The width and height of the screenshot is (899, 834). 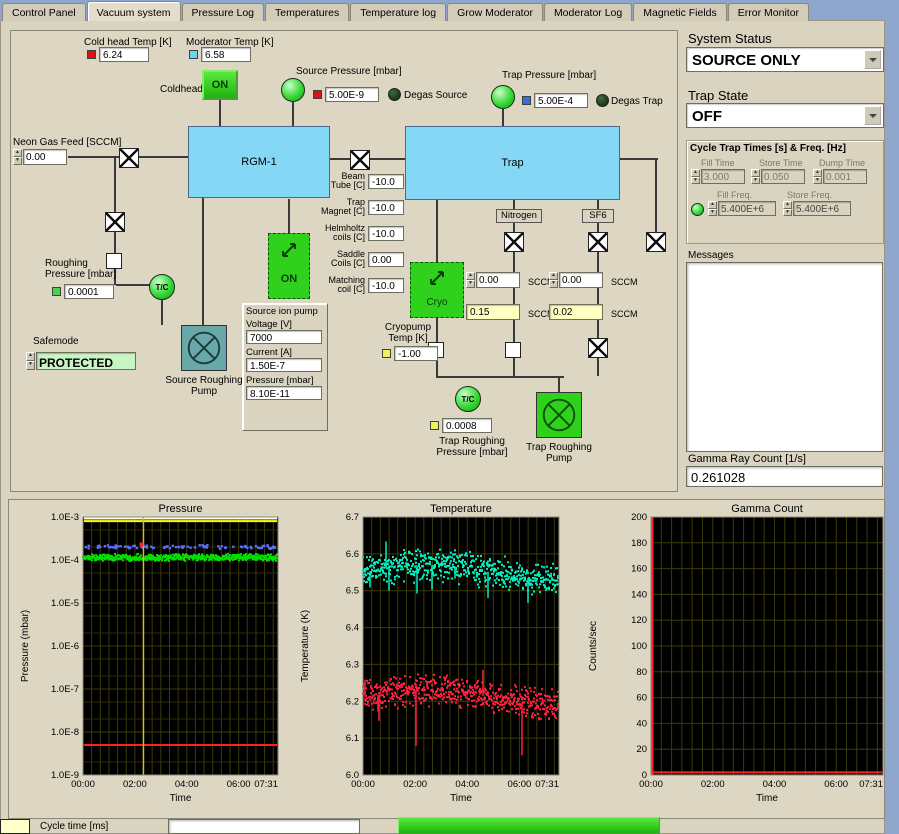 I want to click on tab-error-monitor: Error Monitor, so click(x=768, y=12).